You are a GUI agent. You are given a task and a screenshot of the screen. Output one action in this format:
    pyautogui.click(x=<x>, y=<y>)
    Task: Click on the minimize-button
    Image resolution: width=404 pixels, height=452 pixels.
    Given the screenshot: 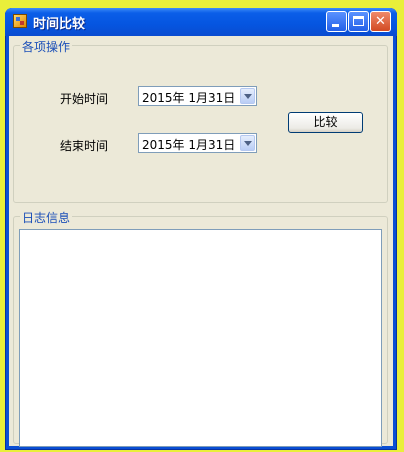 What is the action you would take?
    pyautogui.click(x=336, y=21)
    